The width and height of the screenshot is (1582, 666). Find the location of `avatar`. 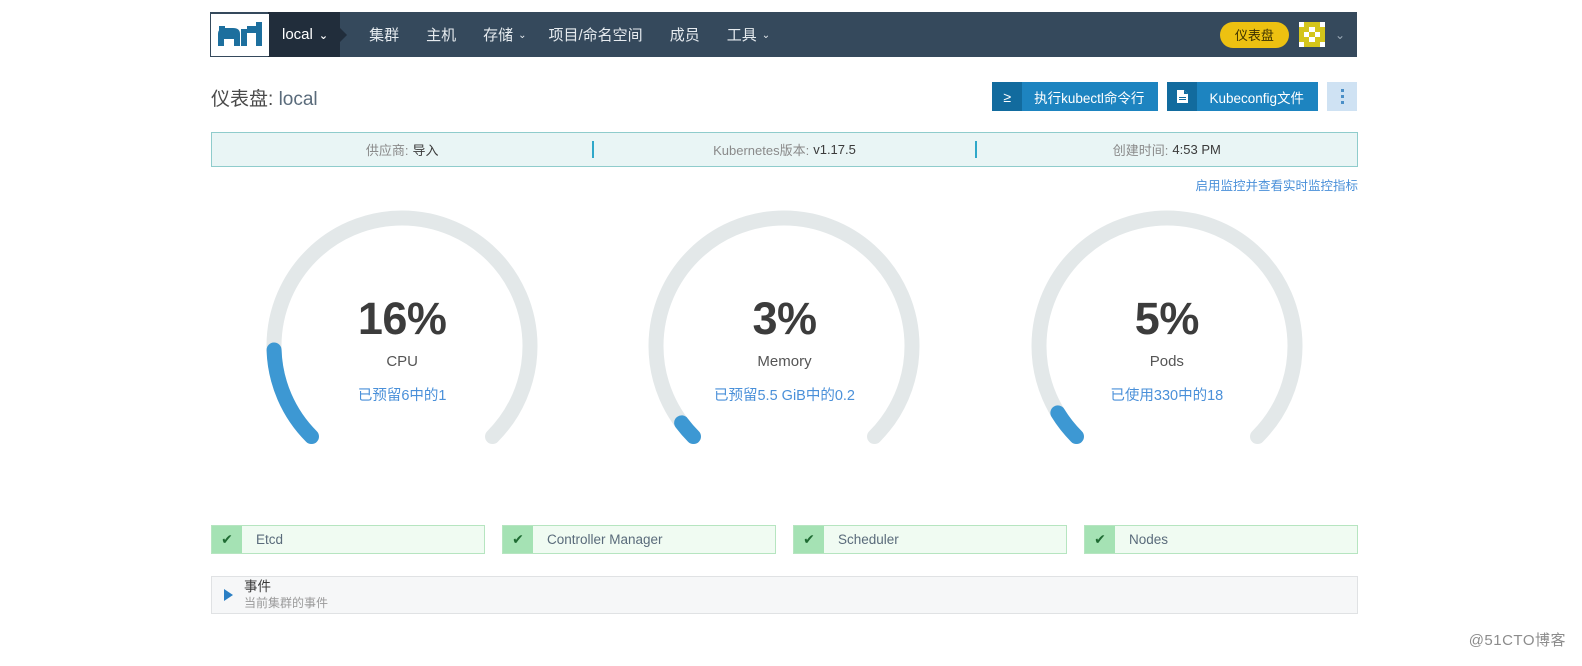

avatar is located at coordinates (1311, 34).